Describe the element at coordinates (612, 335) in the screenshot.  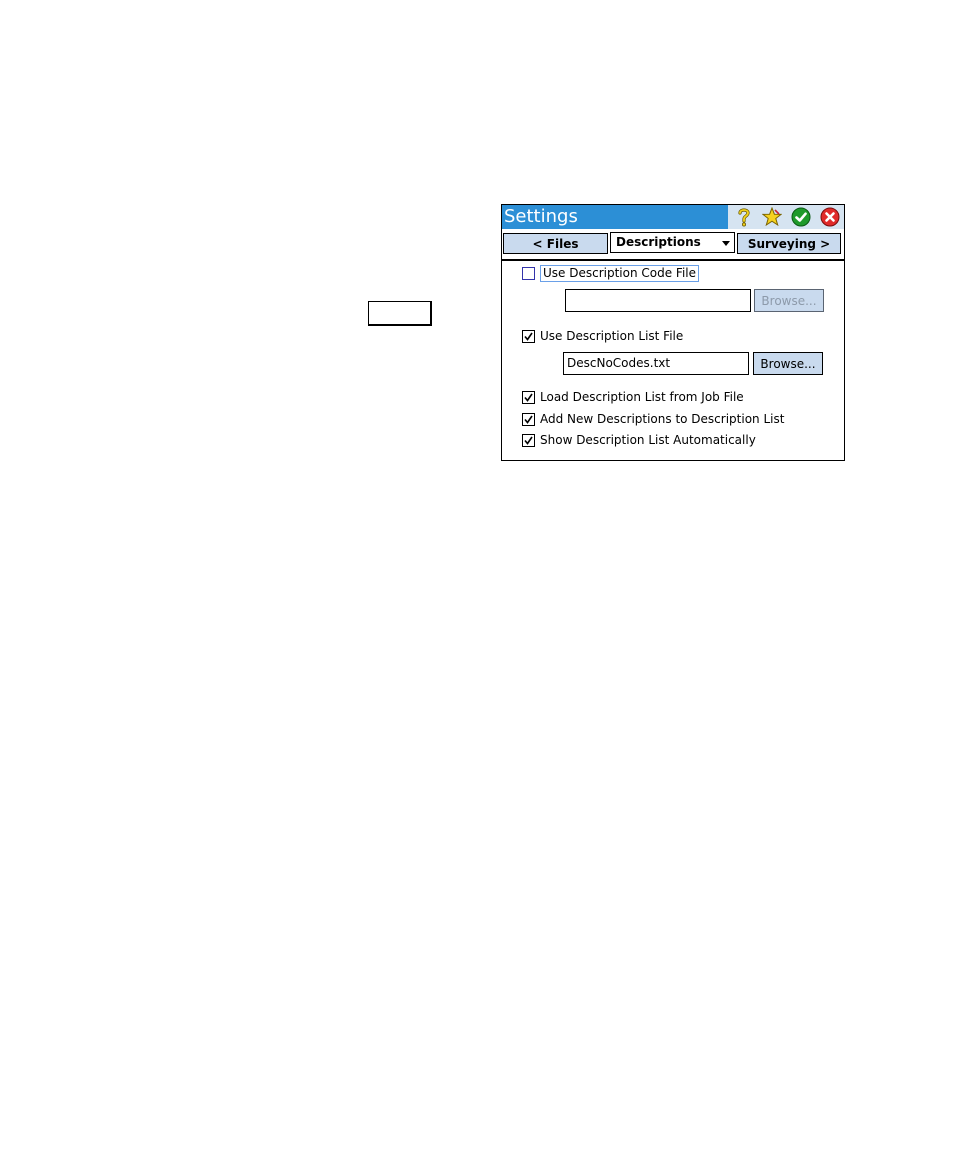
I see `use-list-file-label: Use Description List File` at that location.